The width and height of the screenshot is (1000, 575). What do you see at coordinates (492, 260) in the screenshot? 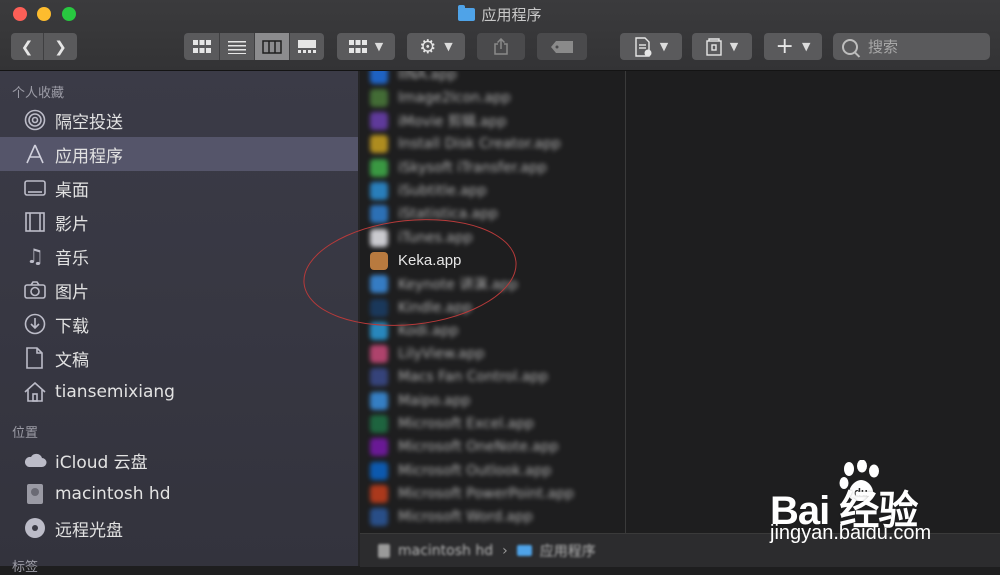
I see `file-row: Keka.app` at bounding box center [492, 260].